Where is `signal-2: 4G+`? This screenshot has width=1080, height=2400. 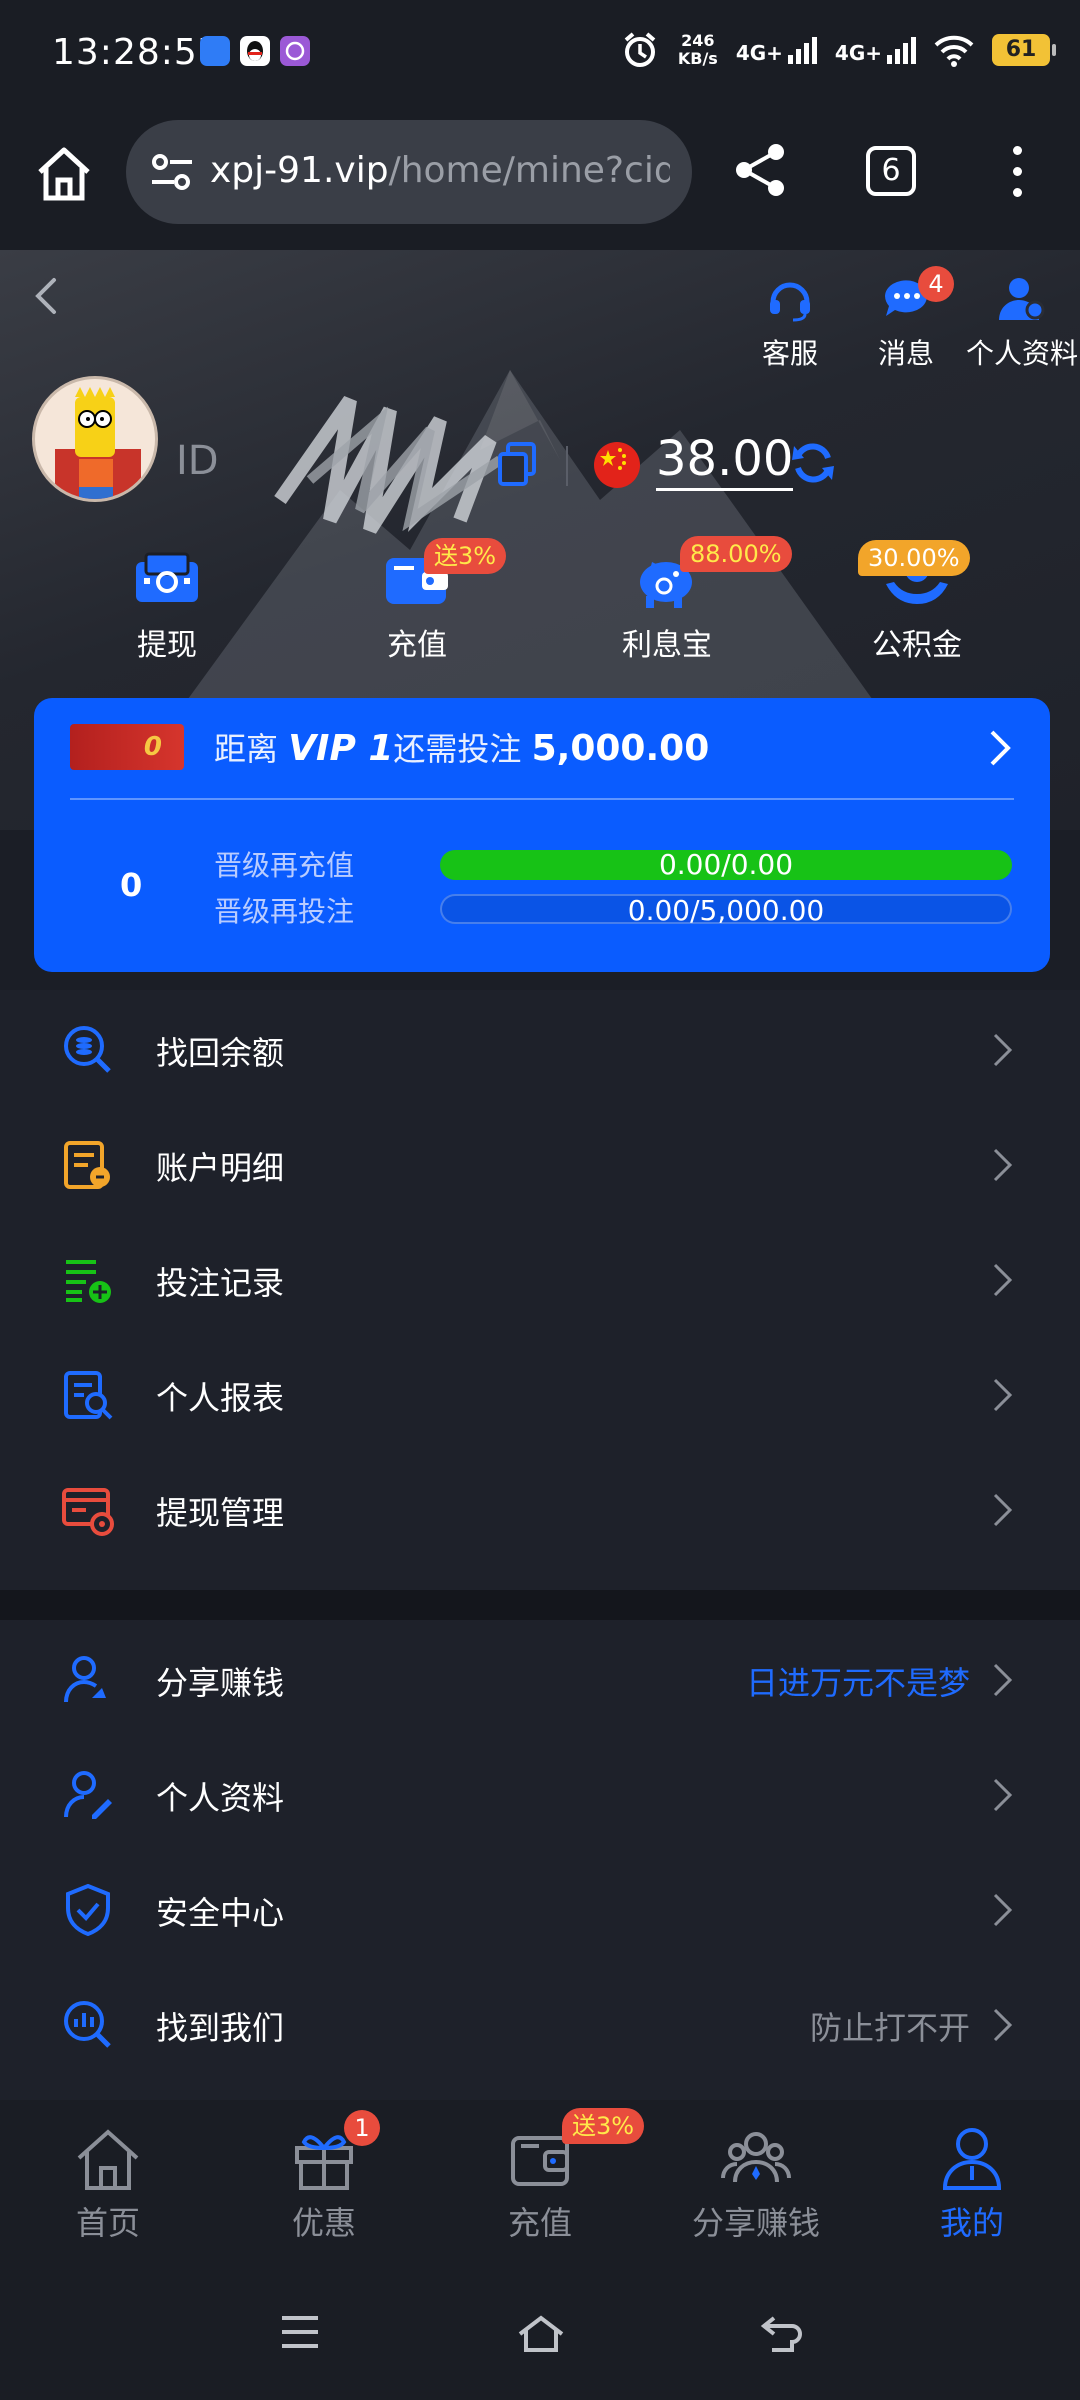
signal-2: 4G+ is located at coordinates (875, 50).